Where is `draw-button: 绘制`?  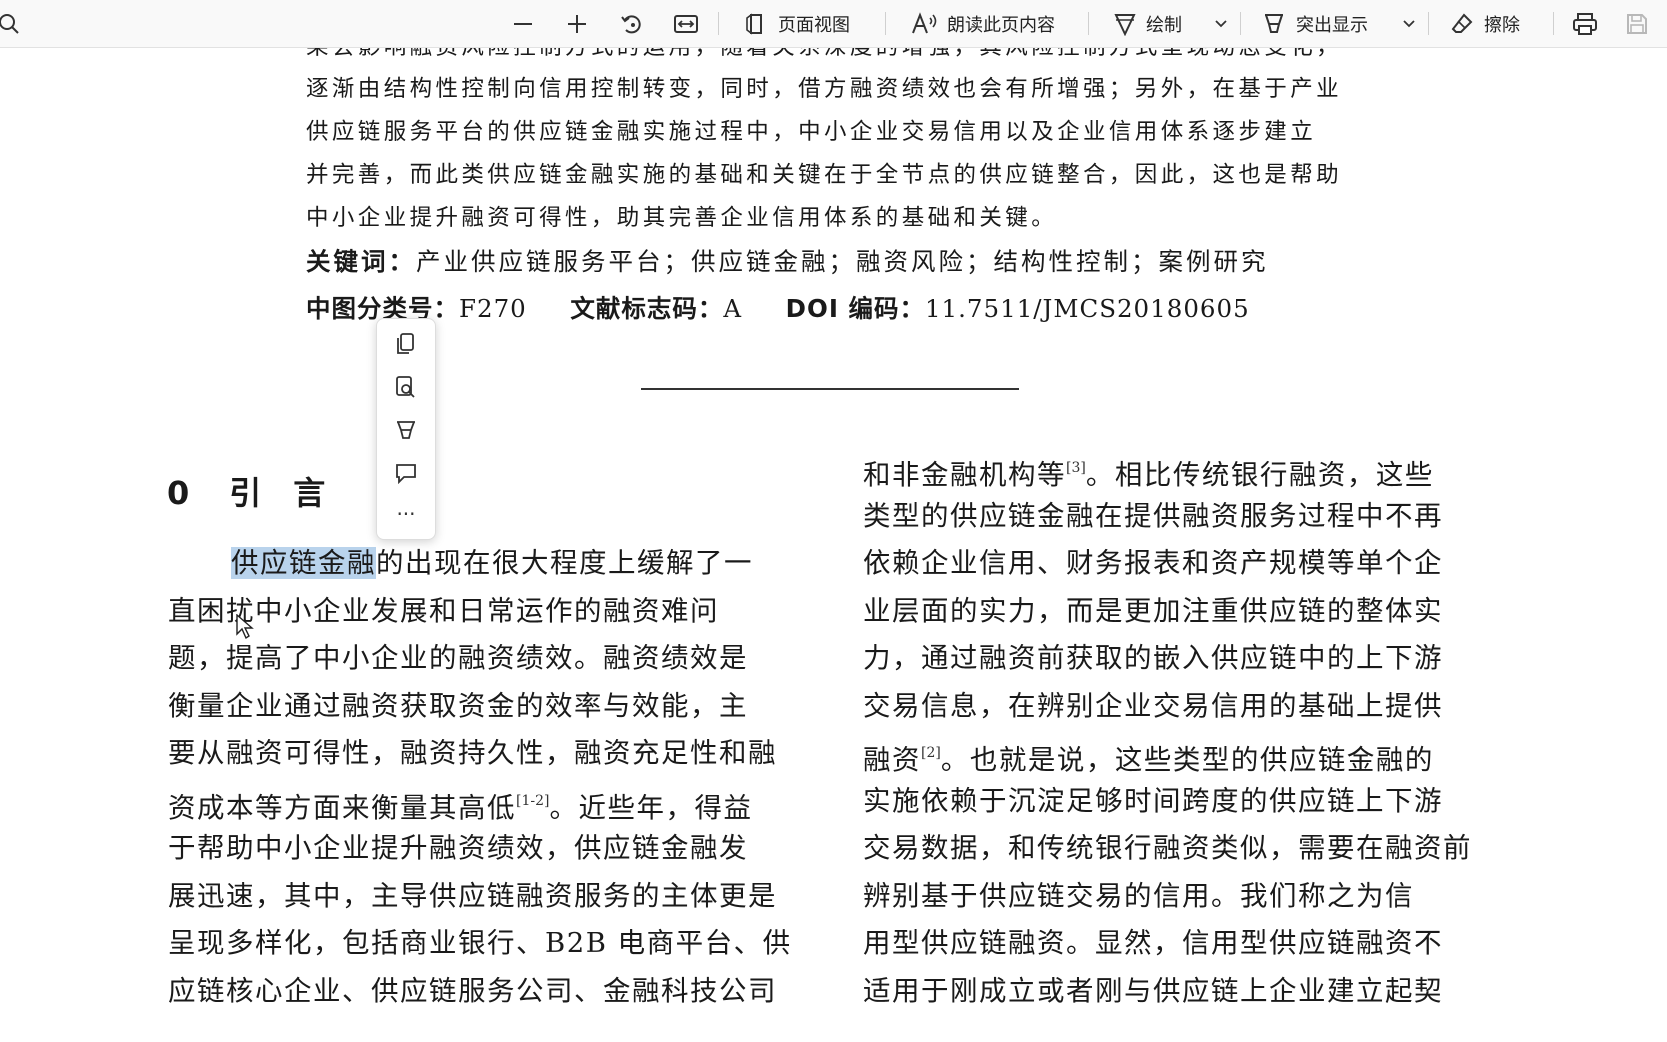
draw-button: 绘制 is located at coordinates (1148, 23).